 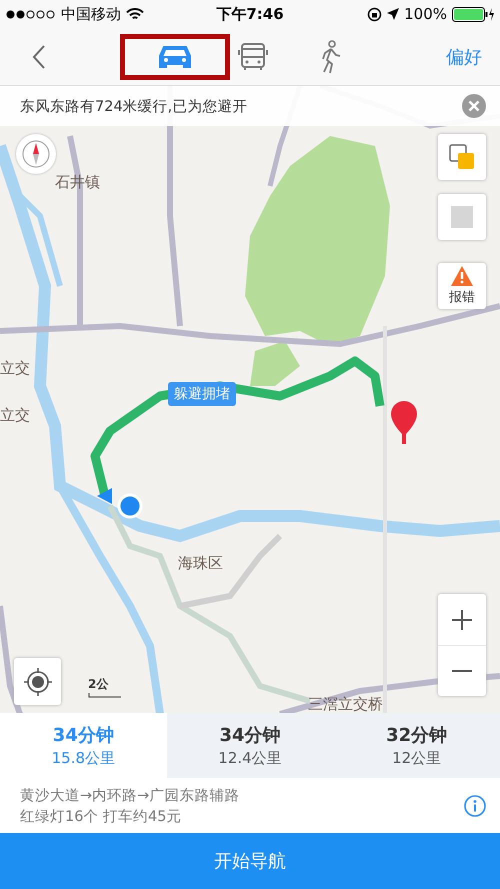 What do you see at coordinates (250, 745) in the screenshot?
I see `route-option-tab: 34分钟 12.4公里` at bounding box center [250, 745].